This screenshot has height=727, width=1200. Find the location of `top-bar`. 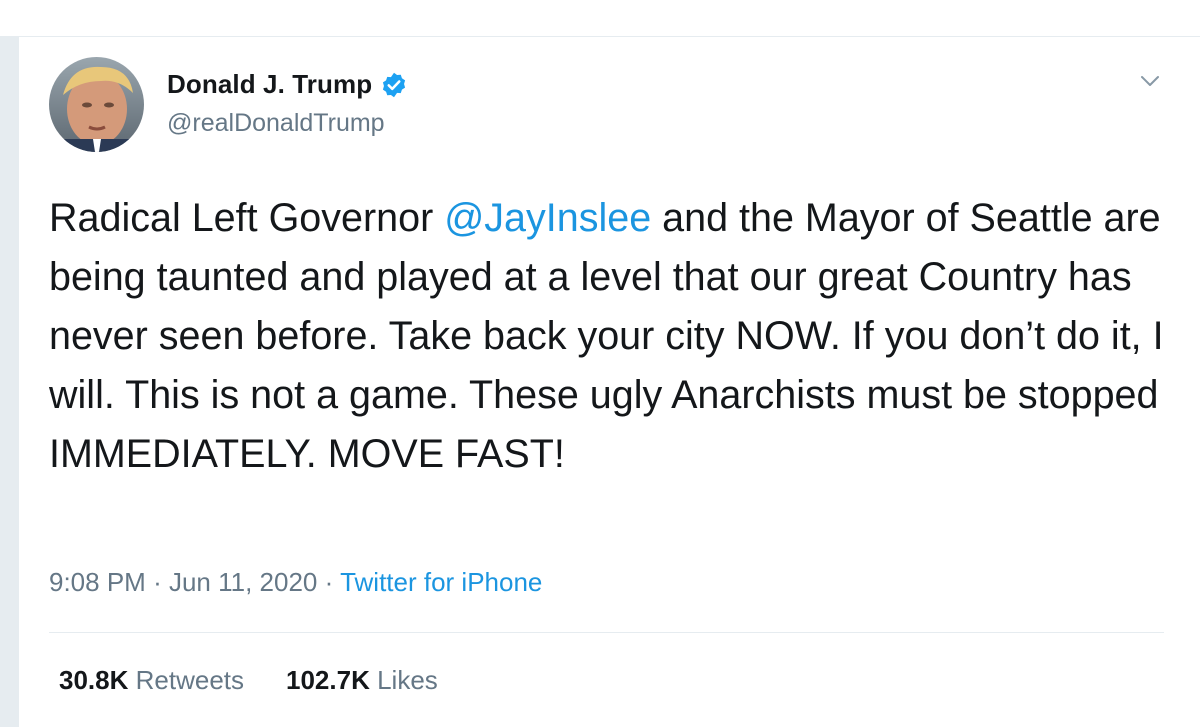

top-bar is located at coordinates (600, 18).